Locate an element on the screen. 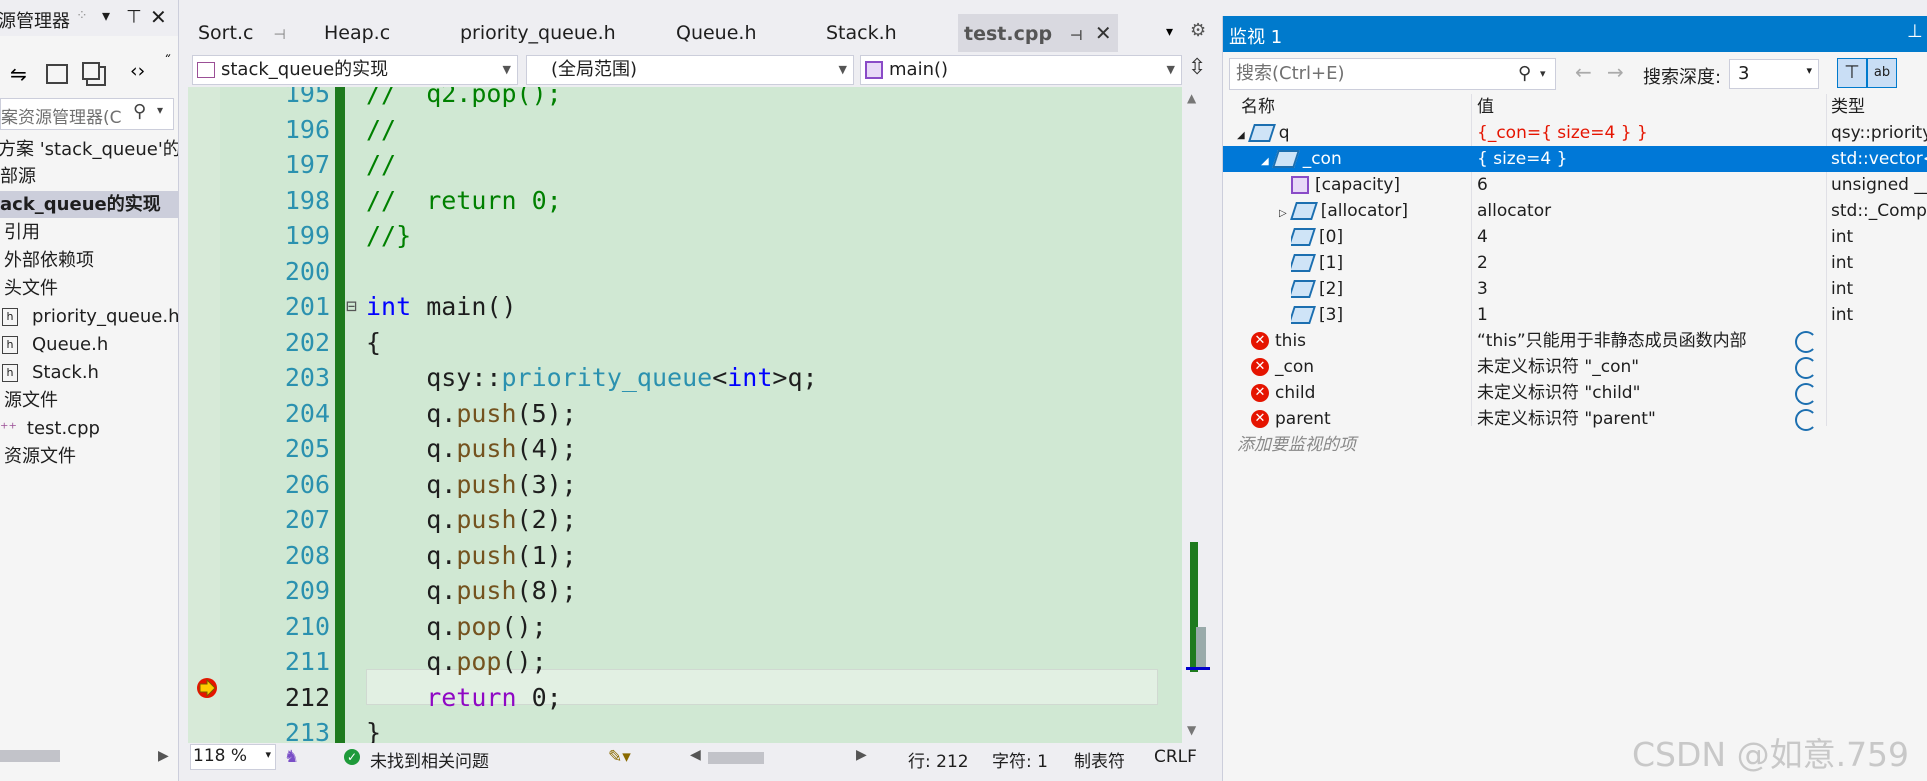  watch-value: 6 is located at coordinates (1627, 185).